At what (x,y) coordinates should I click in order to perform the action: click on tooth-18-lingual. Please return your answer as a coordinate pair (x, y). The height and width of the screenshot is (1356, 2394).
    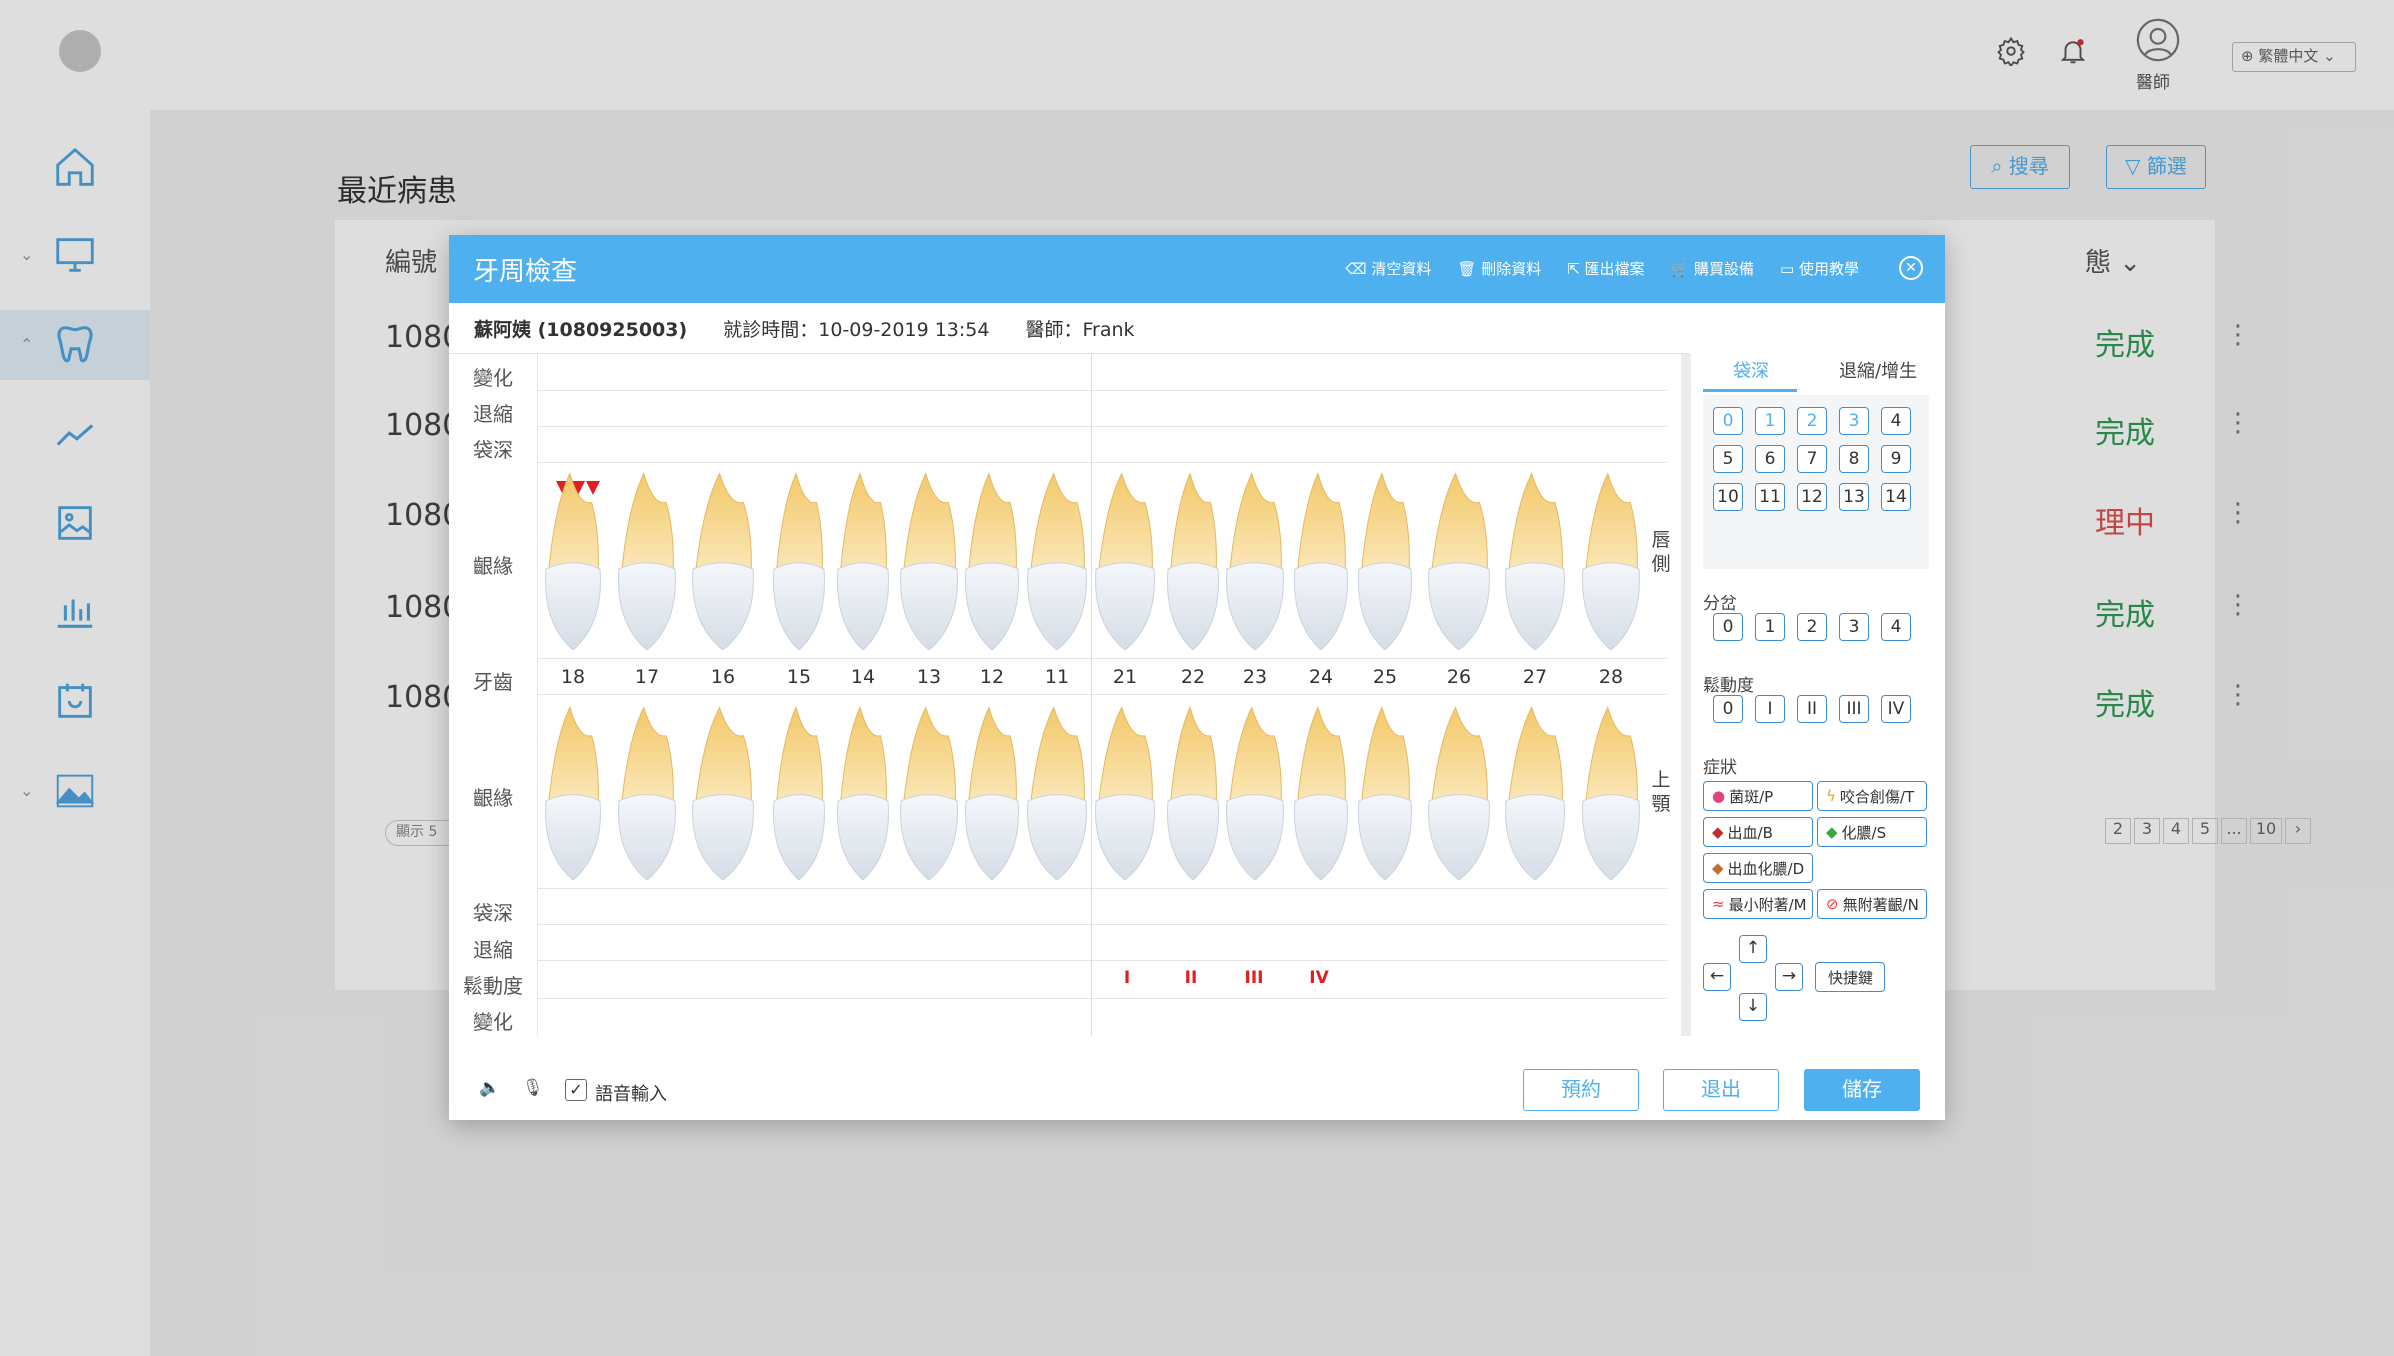
    Looking at the image, I should click on (573, 792).